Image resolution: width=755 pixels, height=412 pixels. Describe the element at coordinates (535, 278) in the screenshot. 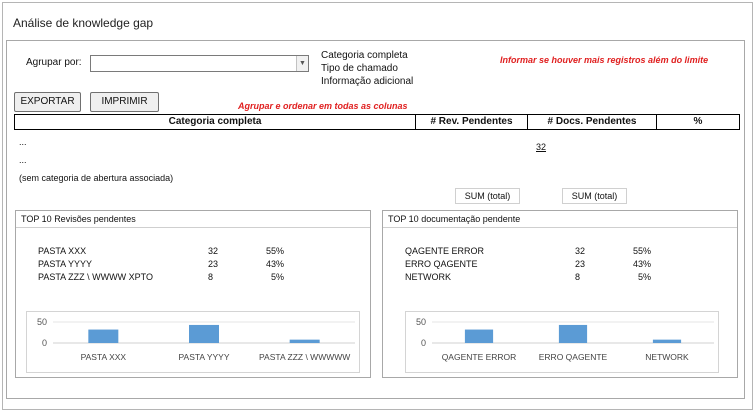

I see `list-item: NETWORK 8 5%` at that location.